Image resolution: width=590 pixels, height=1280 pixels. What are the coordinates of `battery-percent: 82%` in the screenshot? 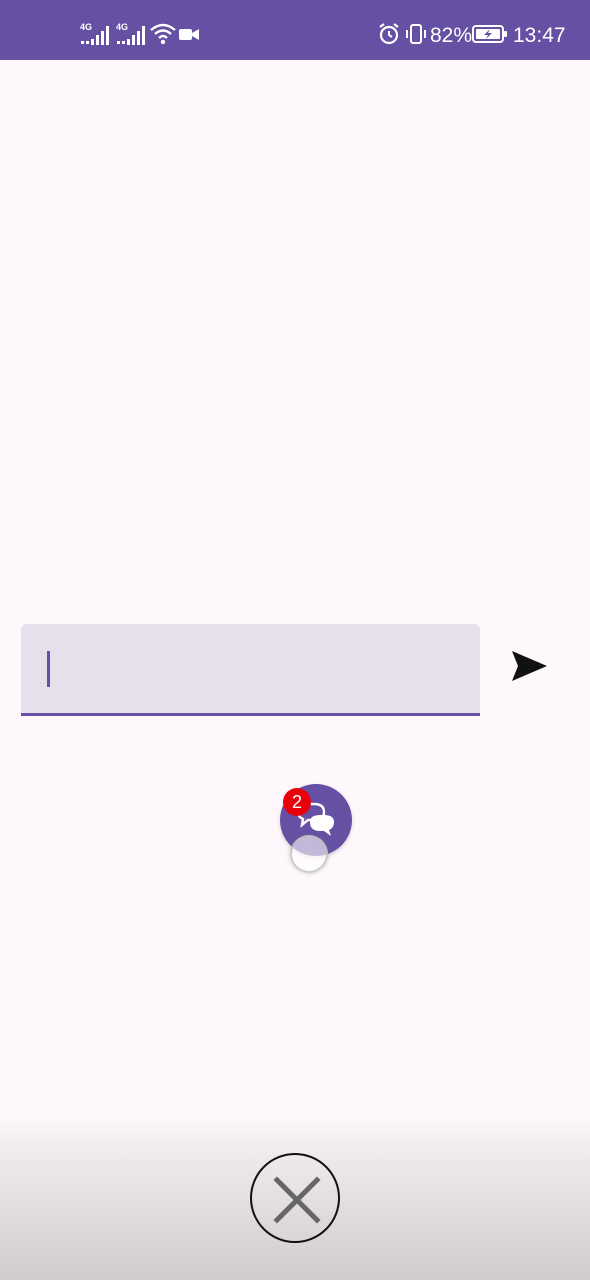 It's located at (451, 35).